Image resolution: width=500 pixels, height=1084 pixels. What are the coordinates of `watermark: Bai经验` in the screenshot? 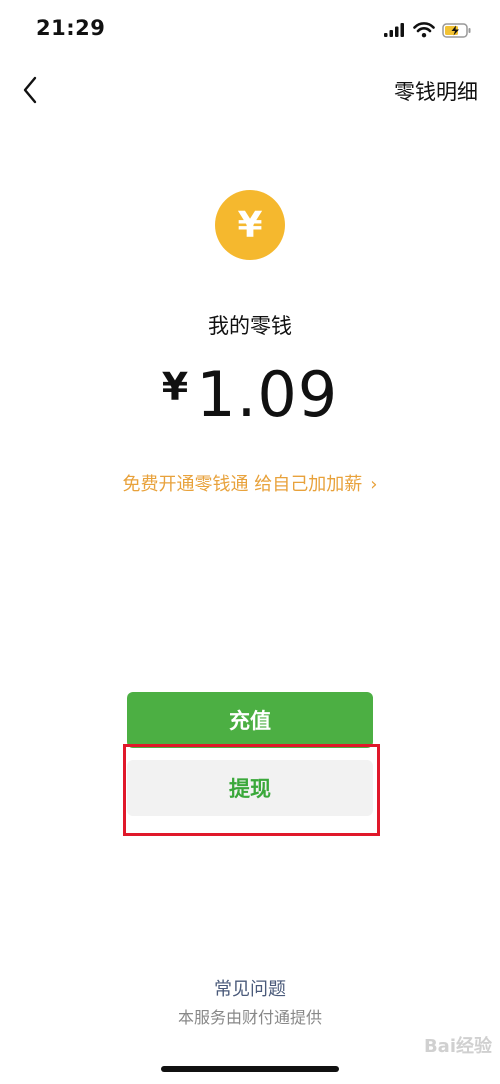 It's located at (457, 1046).